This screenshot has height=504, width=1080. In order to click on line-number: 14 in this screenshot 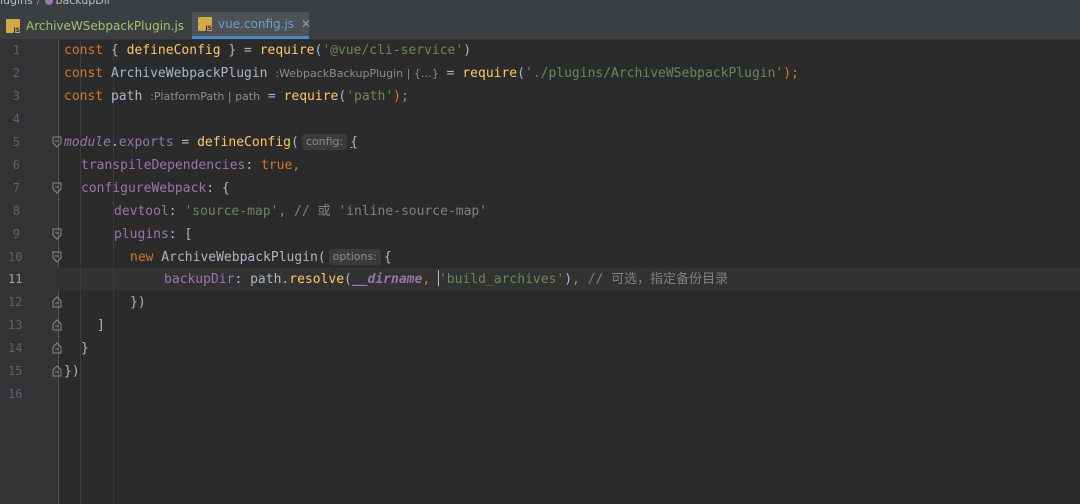, I will do `click(15, 348)`.